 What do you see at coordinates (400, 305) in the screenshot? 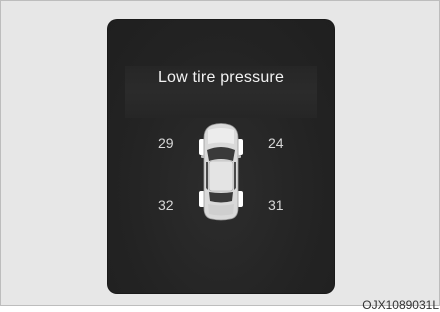
I see `figure-code: OJX1089031L` at bounding box center [400, 305].